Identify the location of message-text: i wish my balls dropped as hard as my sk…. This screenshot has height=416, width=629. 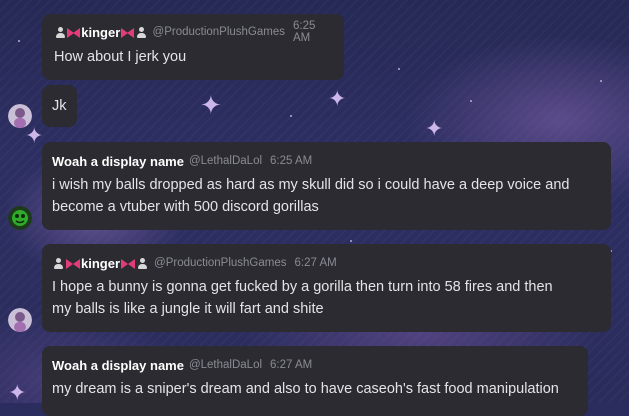
(311, 185).